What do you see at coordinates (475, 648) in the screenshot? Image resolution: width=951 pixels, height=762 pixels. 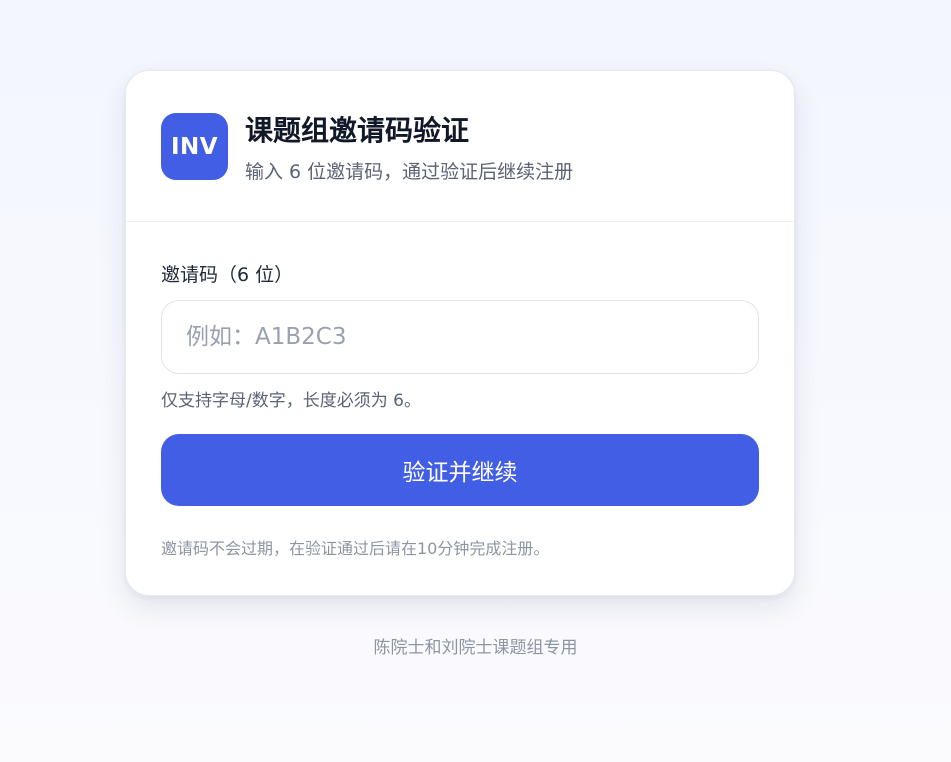 I see `footer-text: 陈院士和刘院士课题组专用` at bounding box center [475, 648].